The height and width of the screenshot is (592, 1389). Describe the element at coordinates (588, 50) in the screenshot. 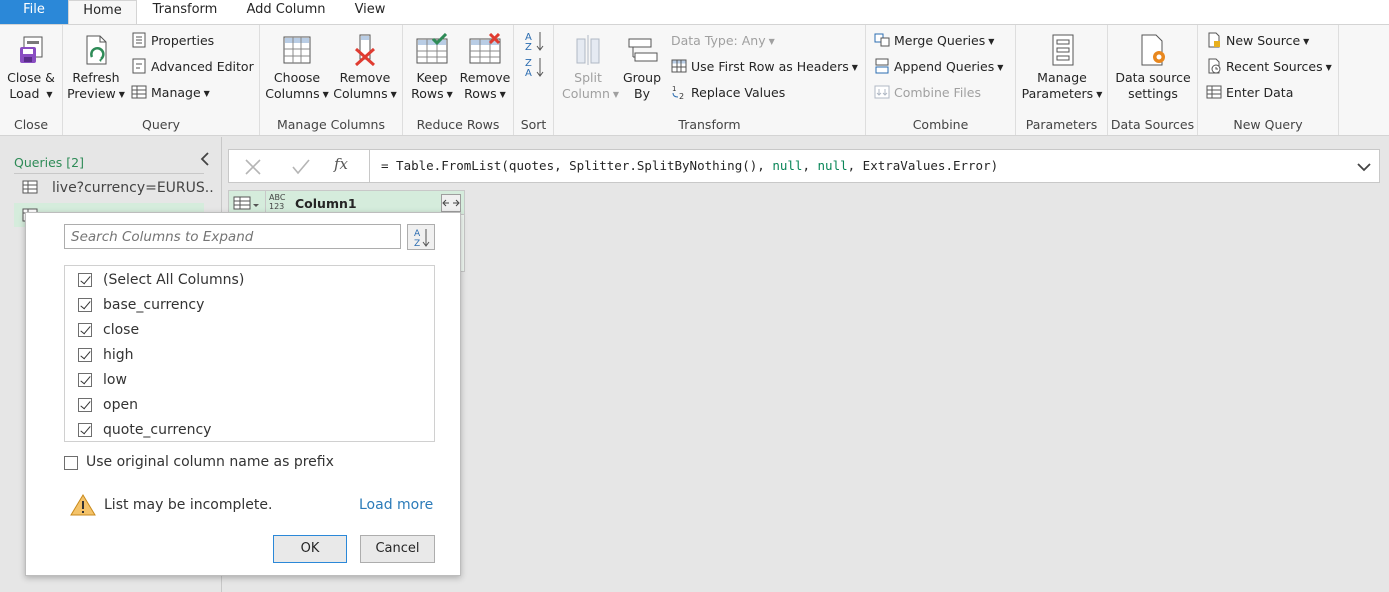

I see `split-column-icon` at that location.